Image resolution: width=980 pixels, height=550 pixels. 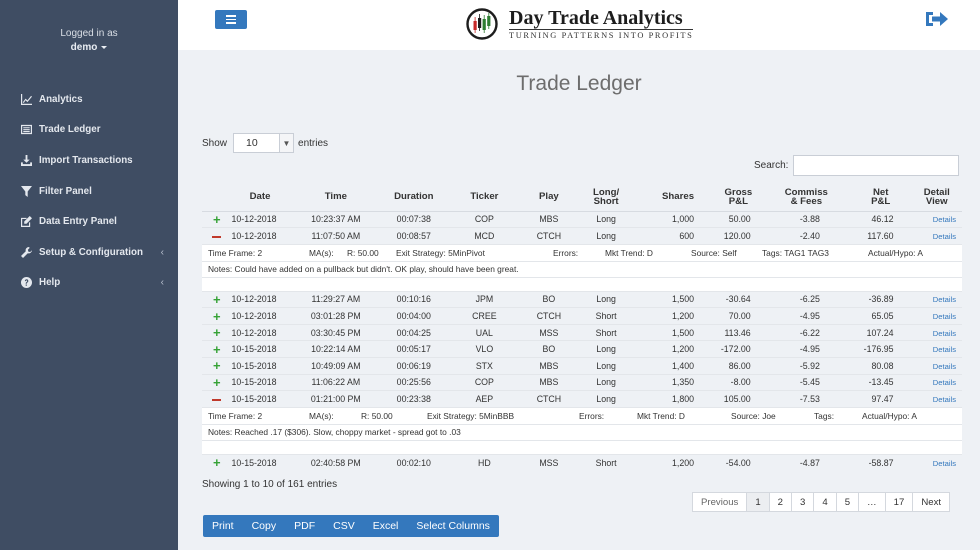 I want to click on column-header-date: Date, so click(x=260, y=197).